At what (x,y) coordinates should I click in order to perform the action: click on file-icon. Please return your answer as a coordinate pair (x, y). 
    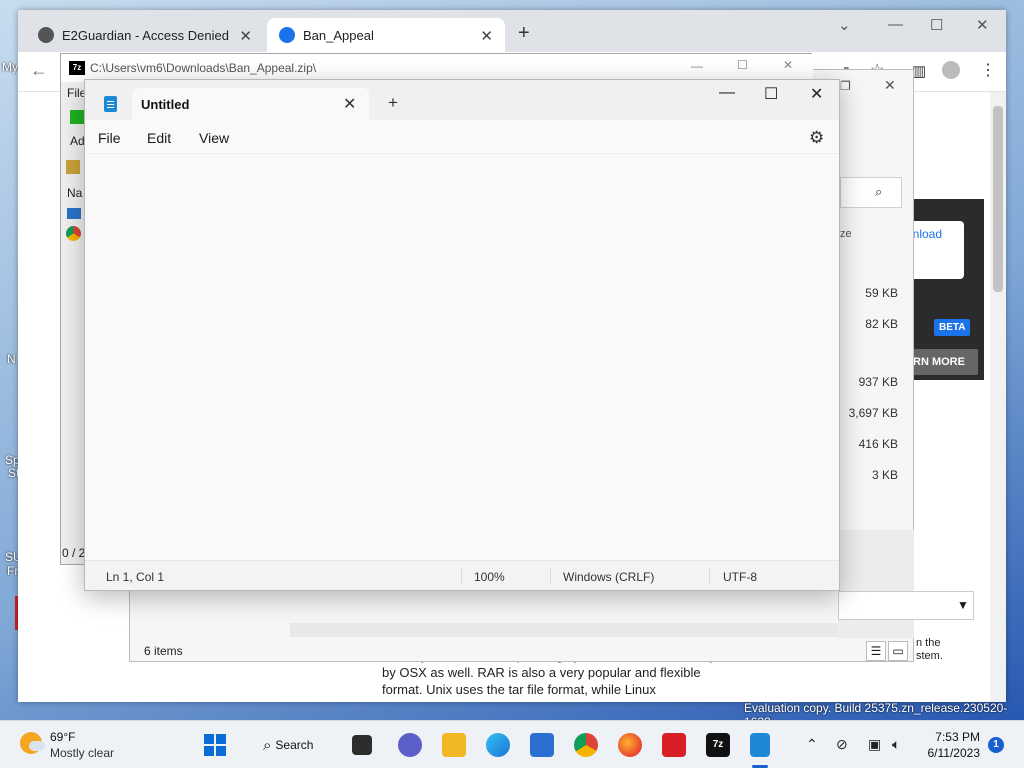
    Looking at the image, I should click on (74, 213).